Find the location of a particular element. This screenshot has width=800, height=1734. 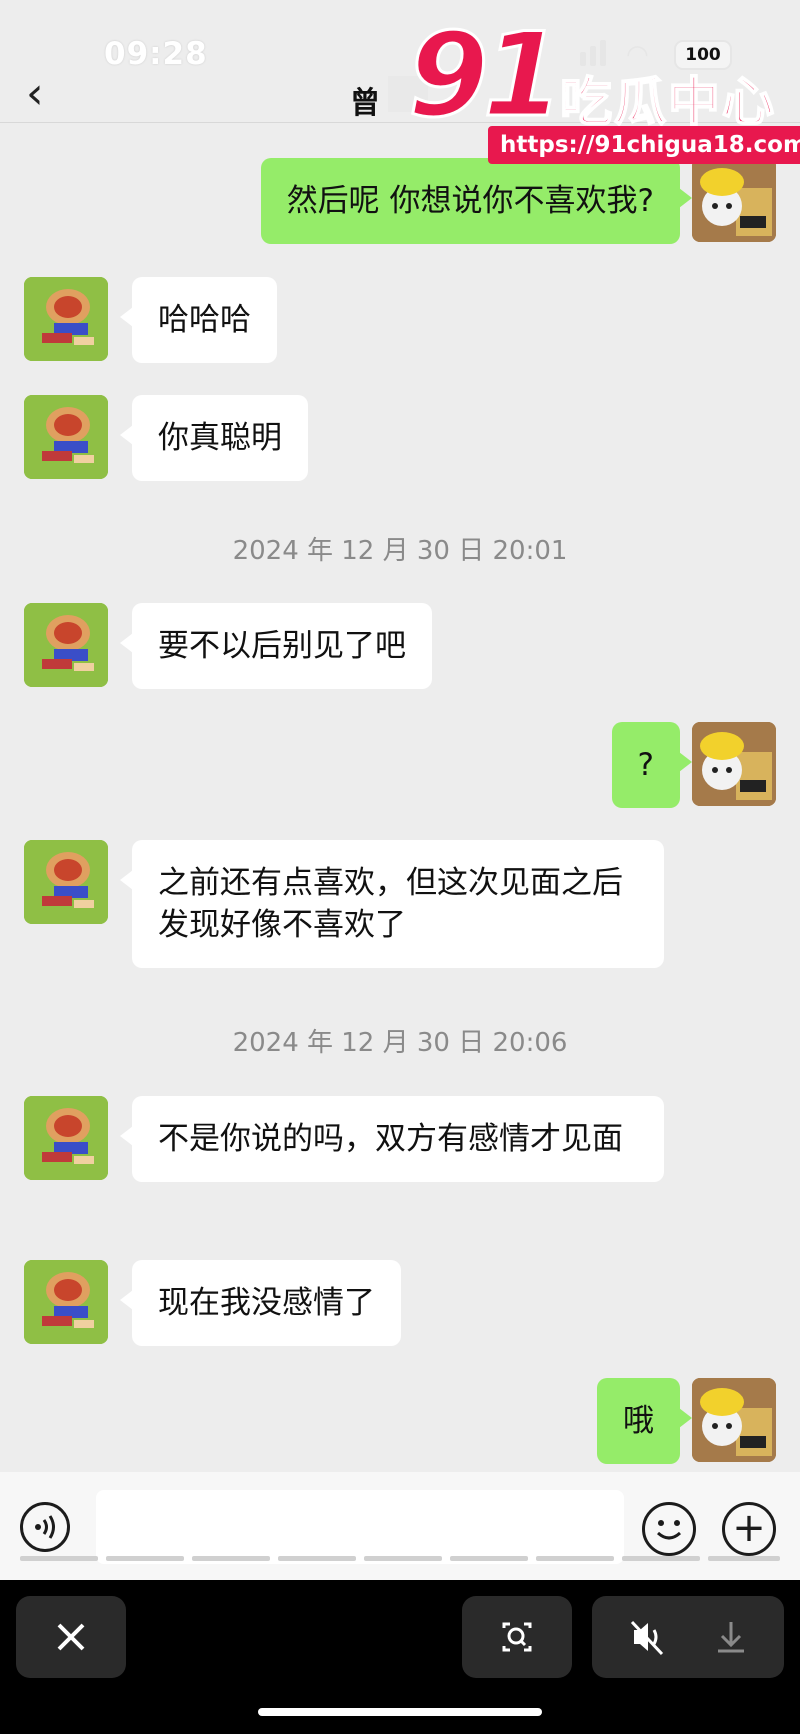

chat-title: 曾 is located at coordinates (365, 103).